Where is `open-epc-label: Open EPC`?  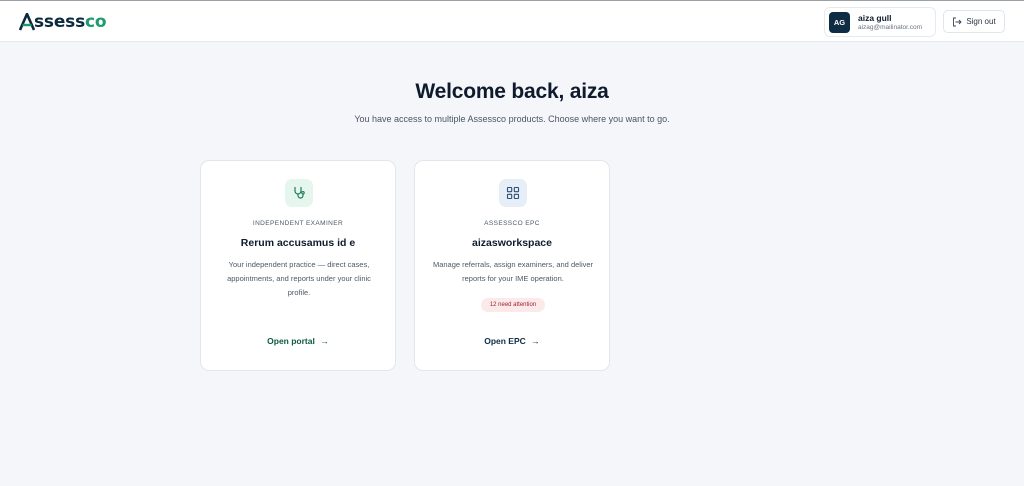
open-epc-label: Open EPC is located at coordinates (505, 341).